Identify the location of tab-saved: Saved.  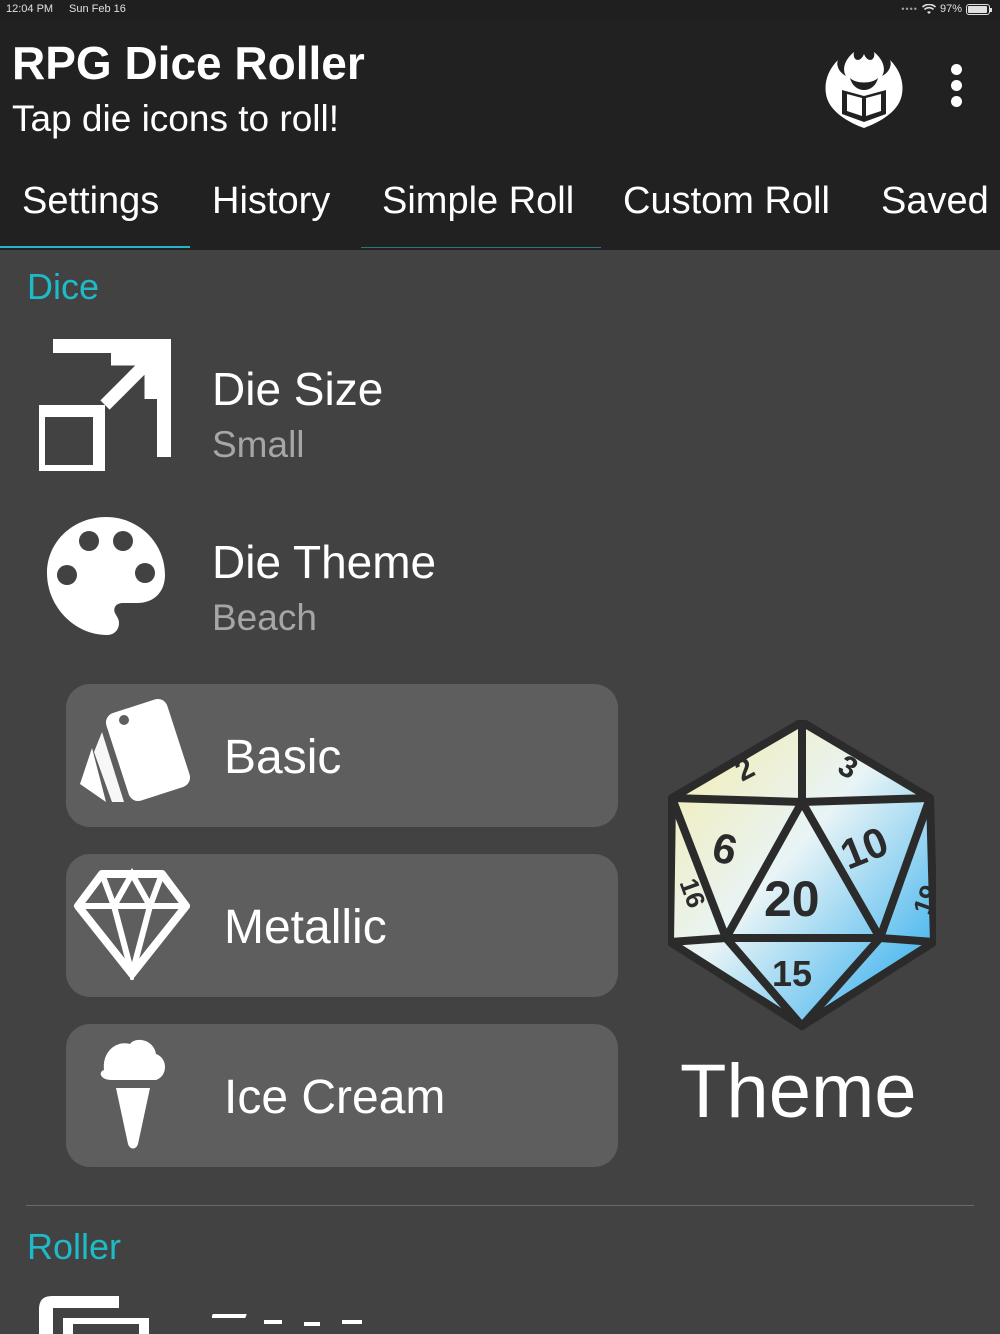
(935, 211).